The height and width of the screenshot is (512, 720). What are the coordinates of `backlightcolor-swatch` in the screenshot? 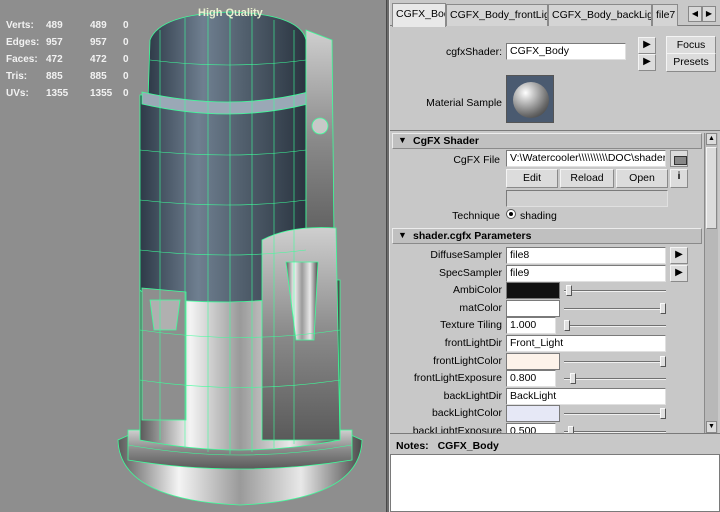 It's located at (533, 413).